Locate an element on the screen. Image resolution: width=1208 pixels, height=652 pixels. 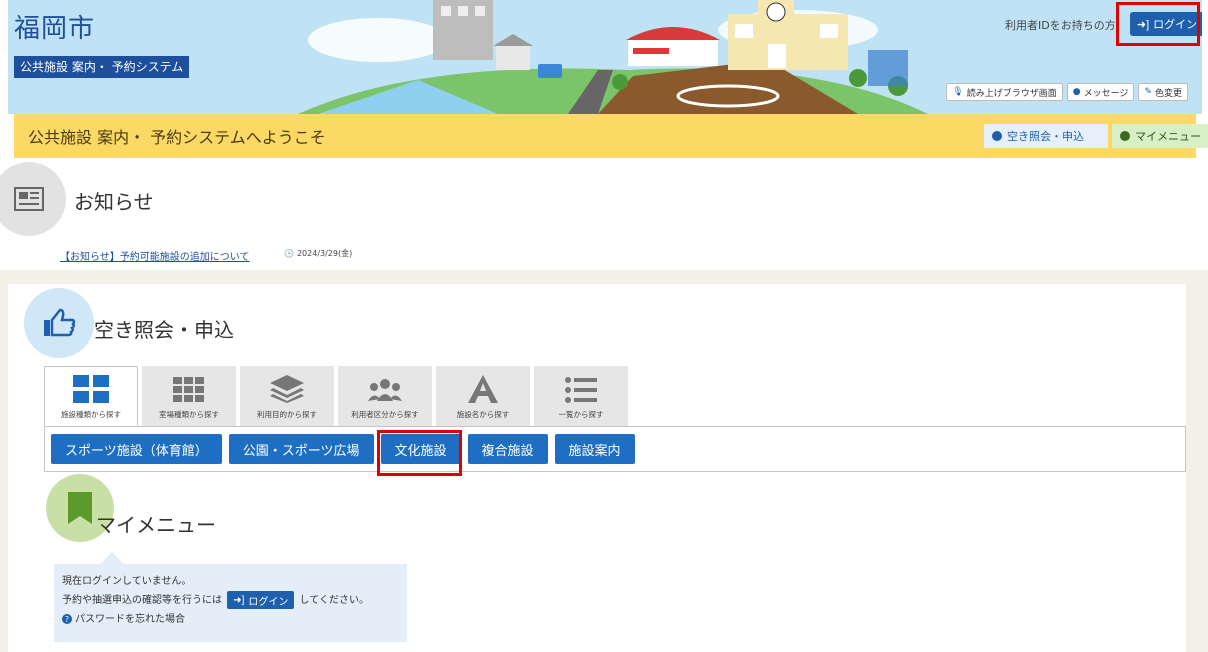
users-icon is located at coordinates (385, 390).